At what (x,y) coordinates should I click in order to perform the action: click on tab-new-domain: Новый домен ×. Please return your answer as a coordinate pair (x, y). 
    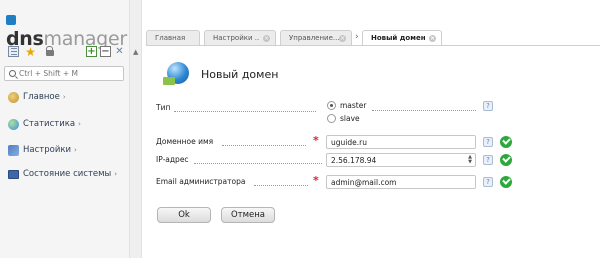
    Looking at the image, I should click on (402, 37).